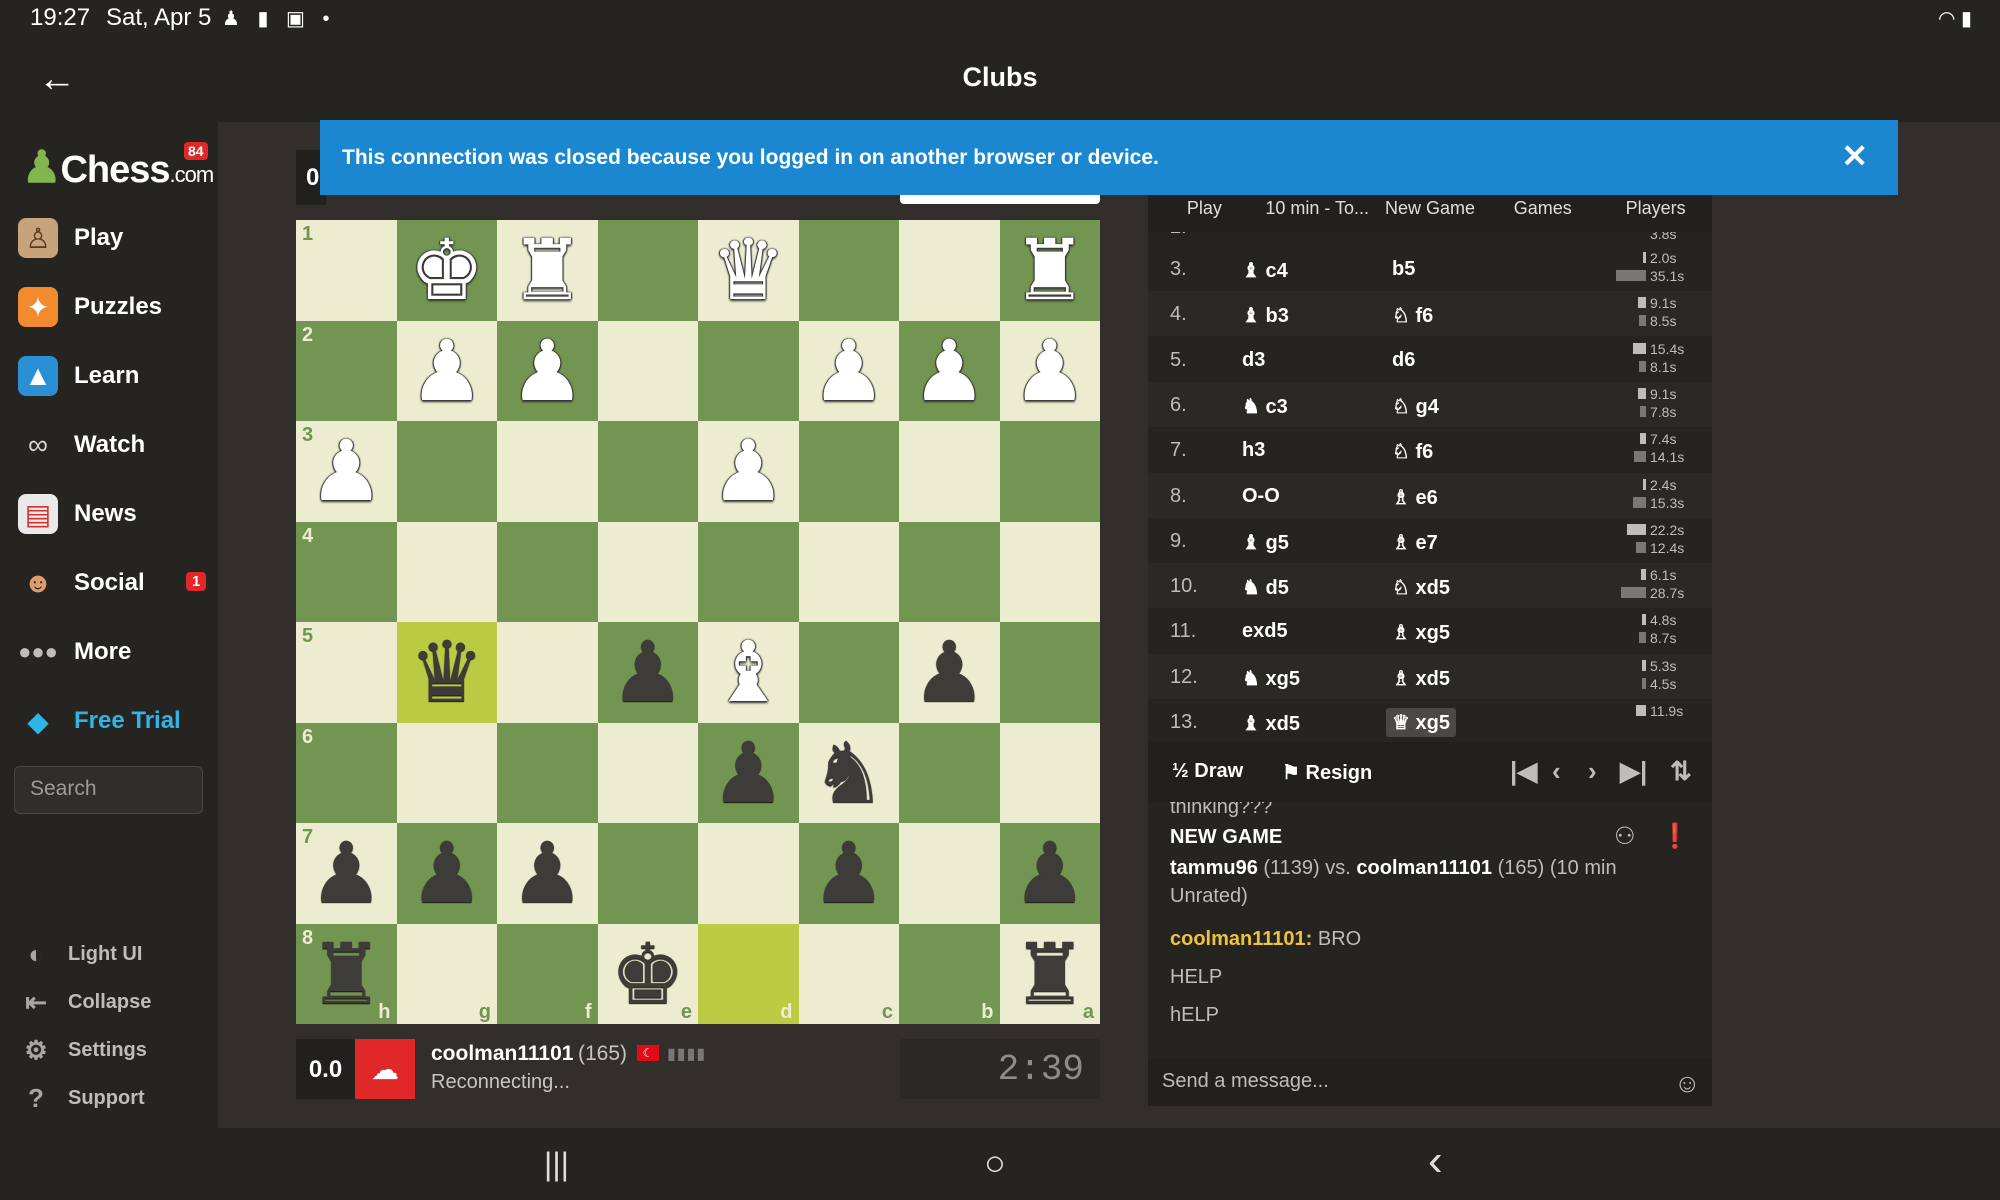 The width and height of the screenshot is (2000, 1200). Describe the element at coordinates (113, 238) in the screenshot. I see `sidebar-item-play: ♙ Play` at that location.